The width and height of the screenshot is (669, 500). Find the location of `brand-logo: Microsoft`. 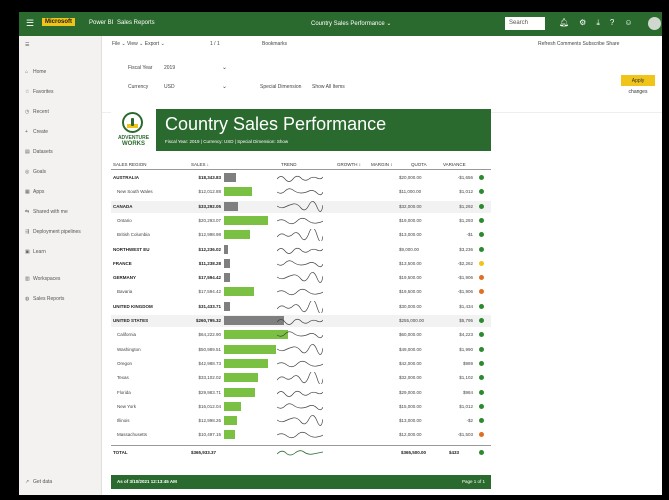

brand-logo: Microsoft is located at coordinates (58, 22).